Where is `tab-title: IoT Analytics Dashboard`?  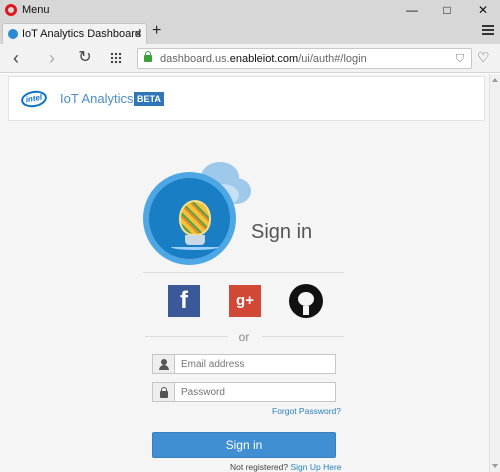 tab-title: IoT Analytics Dashboard is located at coordinates (82, 34).